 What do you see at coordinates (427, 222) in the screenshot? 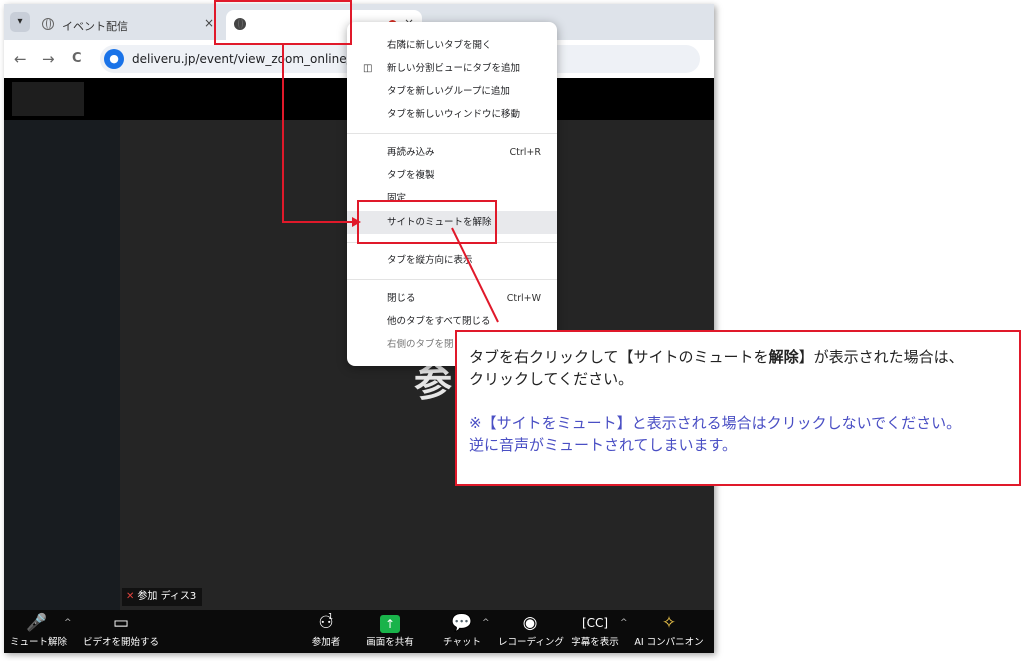
I see `highlight-unmute-item` at bounding box center [427, 222].